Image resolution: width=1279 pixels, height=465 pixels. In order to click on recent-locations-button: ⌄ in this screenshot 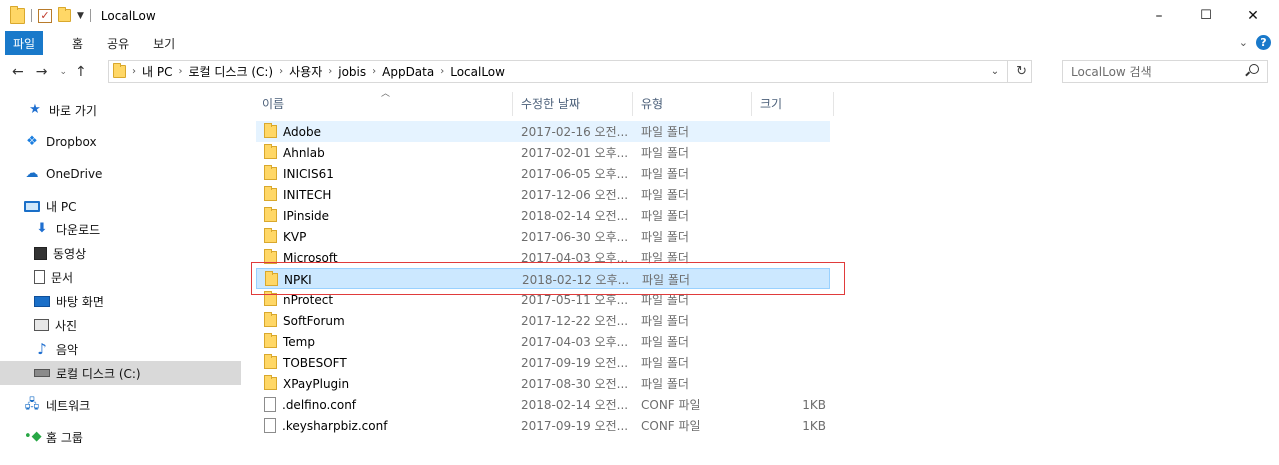, I will do `click(63, 72)`.